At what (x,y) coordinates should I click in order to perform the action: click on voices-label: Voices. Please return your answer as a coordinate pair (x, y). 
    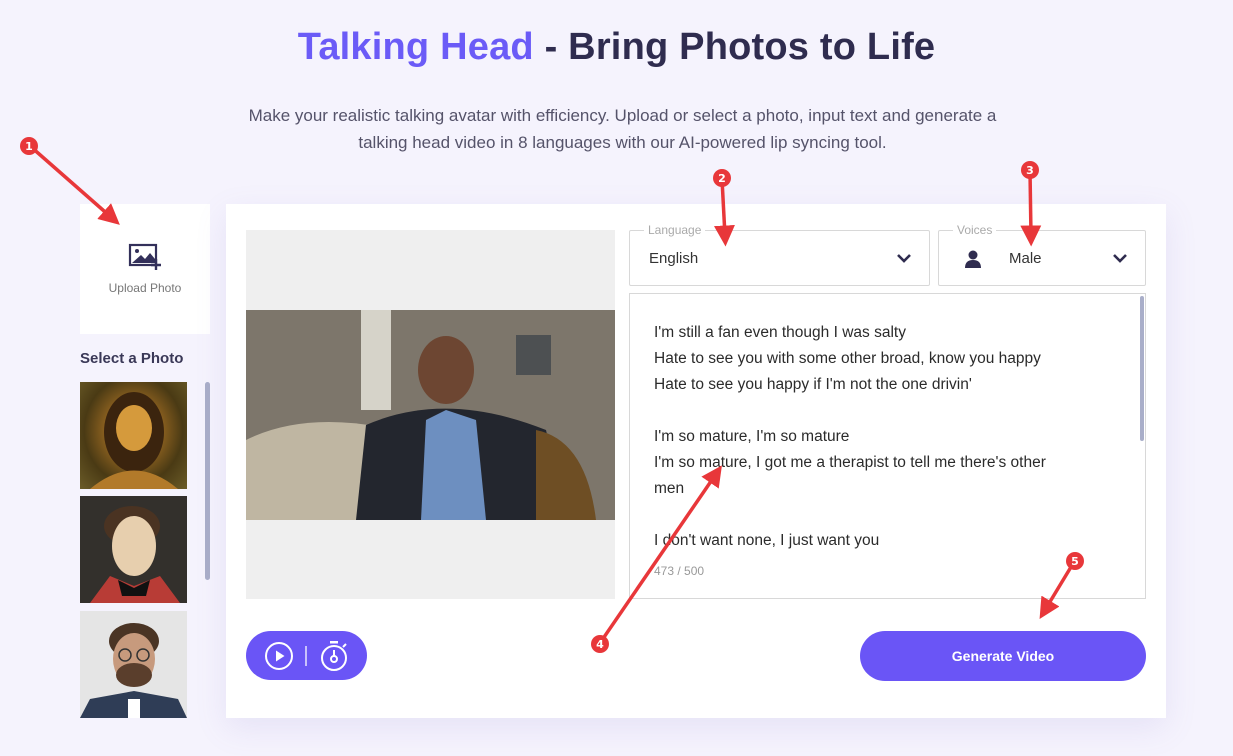
    Looking at the image, I should click on (975, 230).